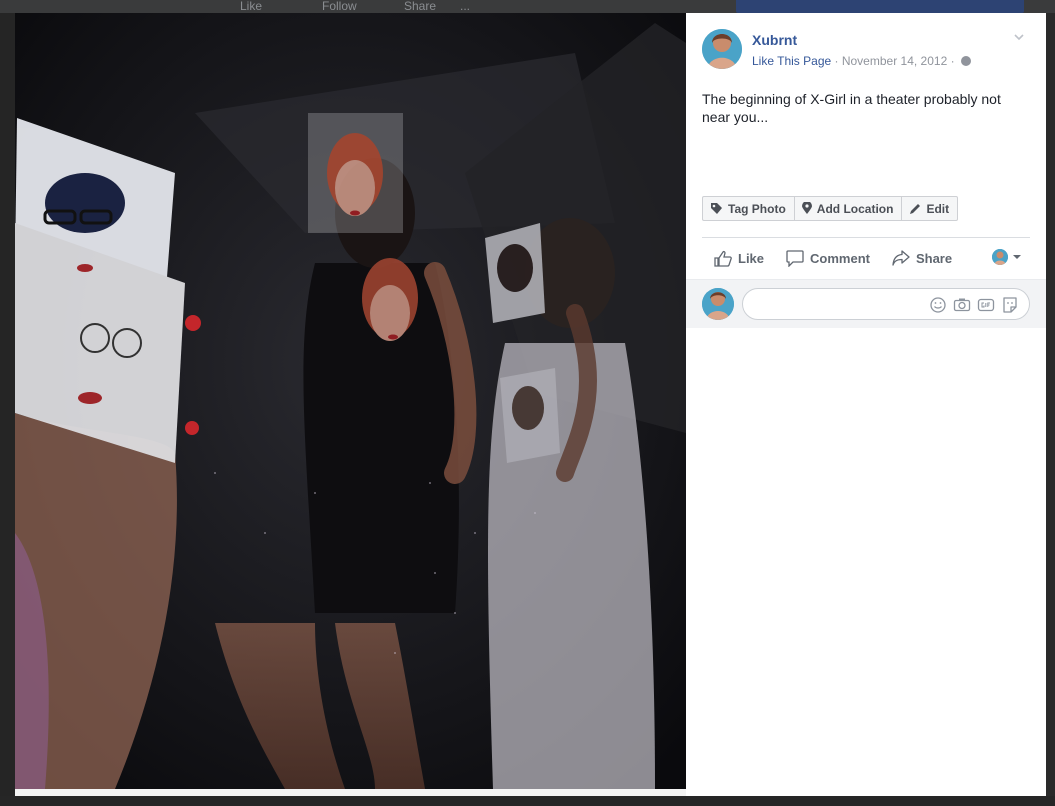 This screenshot has width=1055, height=806. I want to click on tag-photo-label: Tag Photo, so click(757, 208).